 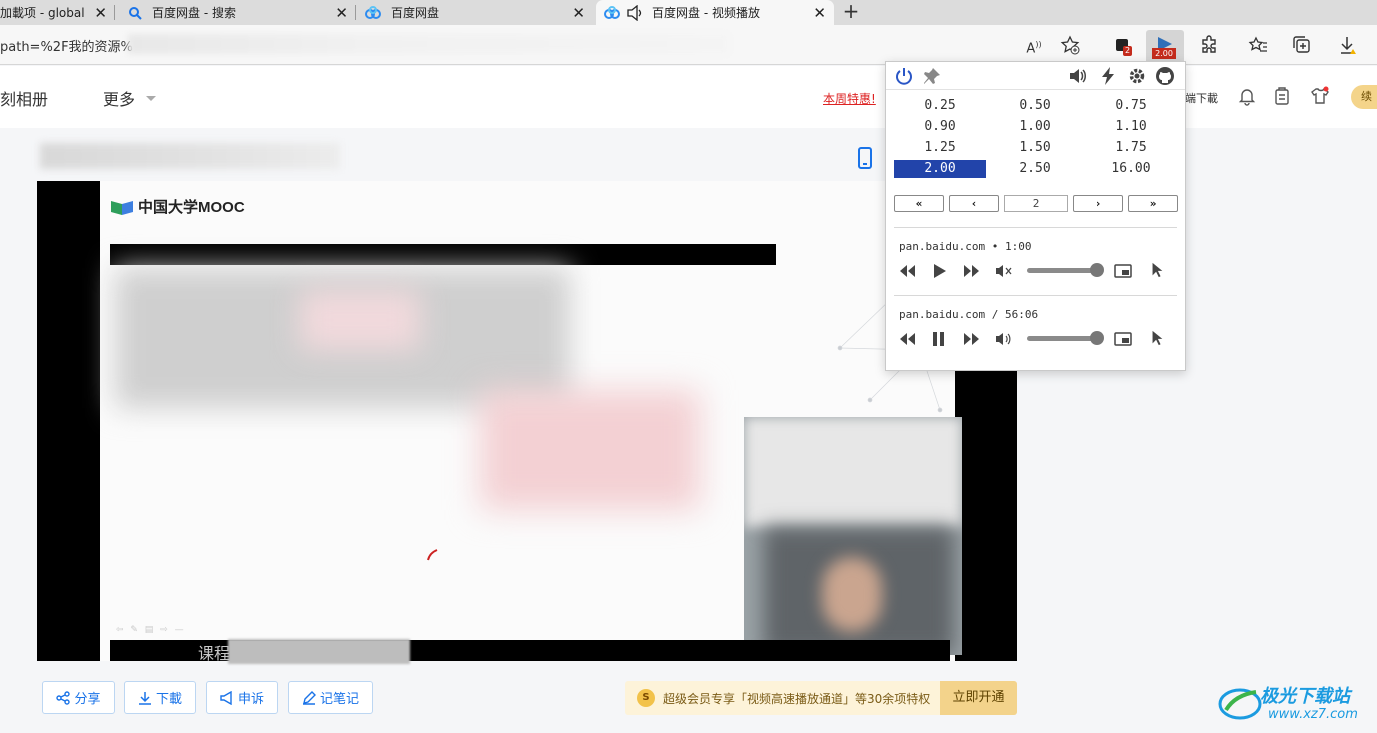 What do you see at coordinates (135, 13) in the screenshot?
I see `search-icon` at bounding box center [135, 13].